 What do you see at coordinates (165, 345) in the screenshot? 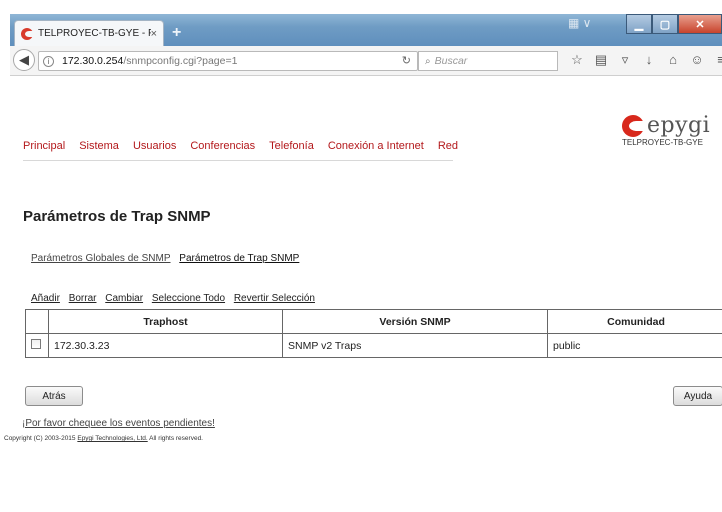
I see `cell-traphost: 172.30.3.23` at bounding box center [165, 345].